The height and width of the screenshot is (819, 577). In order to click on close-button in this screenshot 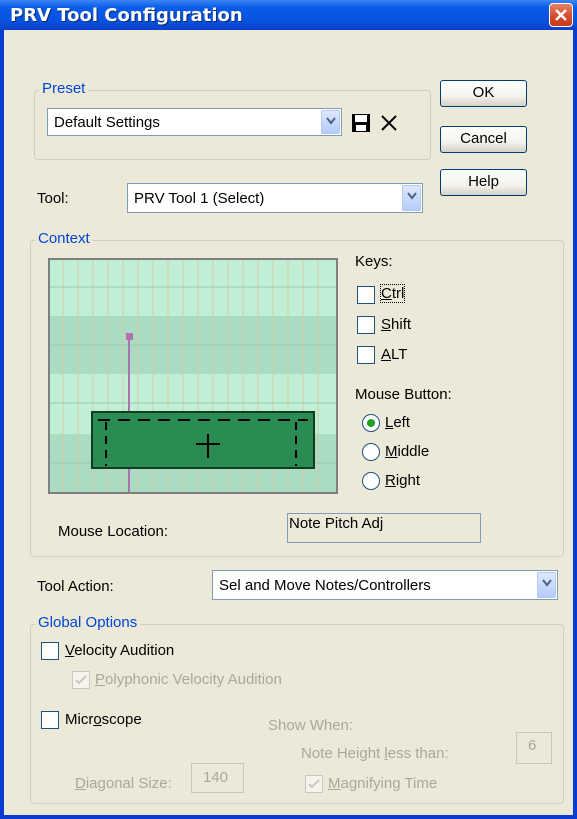, I will do `click(561, 15)`.